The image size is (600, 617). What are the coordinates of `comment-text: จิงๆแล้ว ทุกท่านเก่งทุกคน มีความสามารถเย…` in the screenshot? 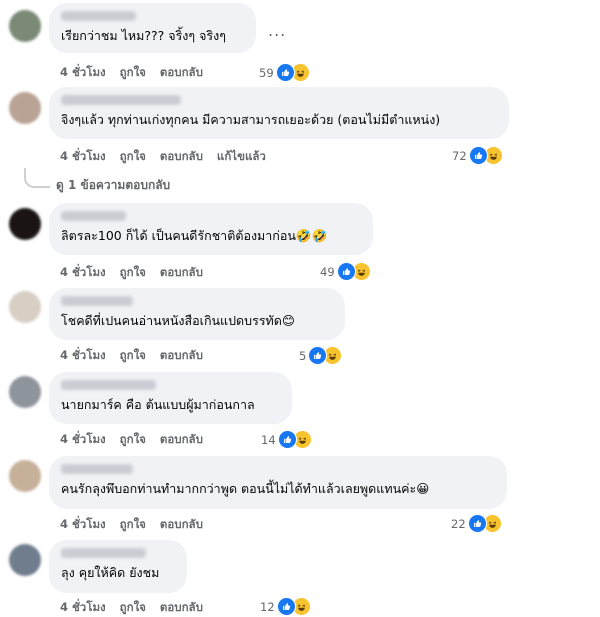 It's located at (251, 119).